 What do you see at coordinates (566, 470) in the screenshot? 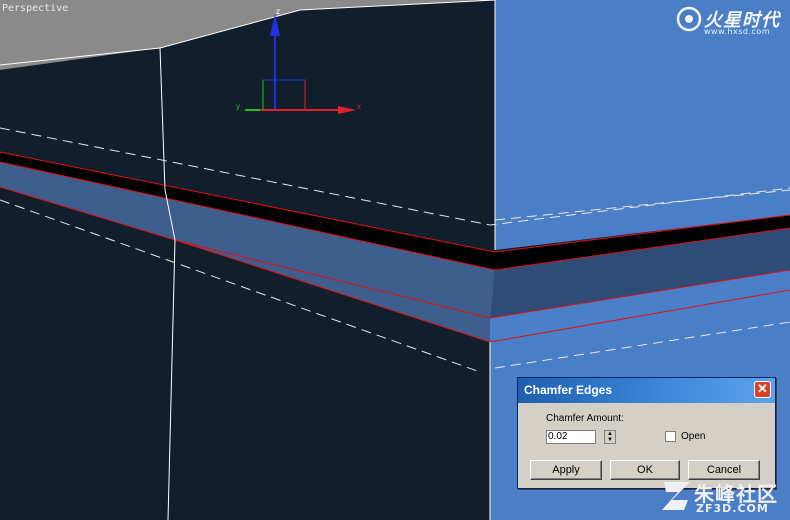
I see `apply-button: Apply` at bounding box center [566, 470].